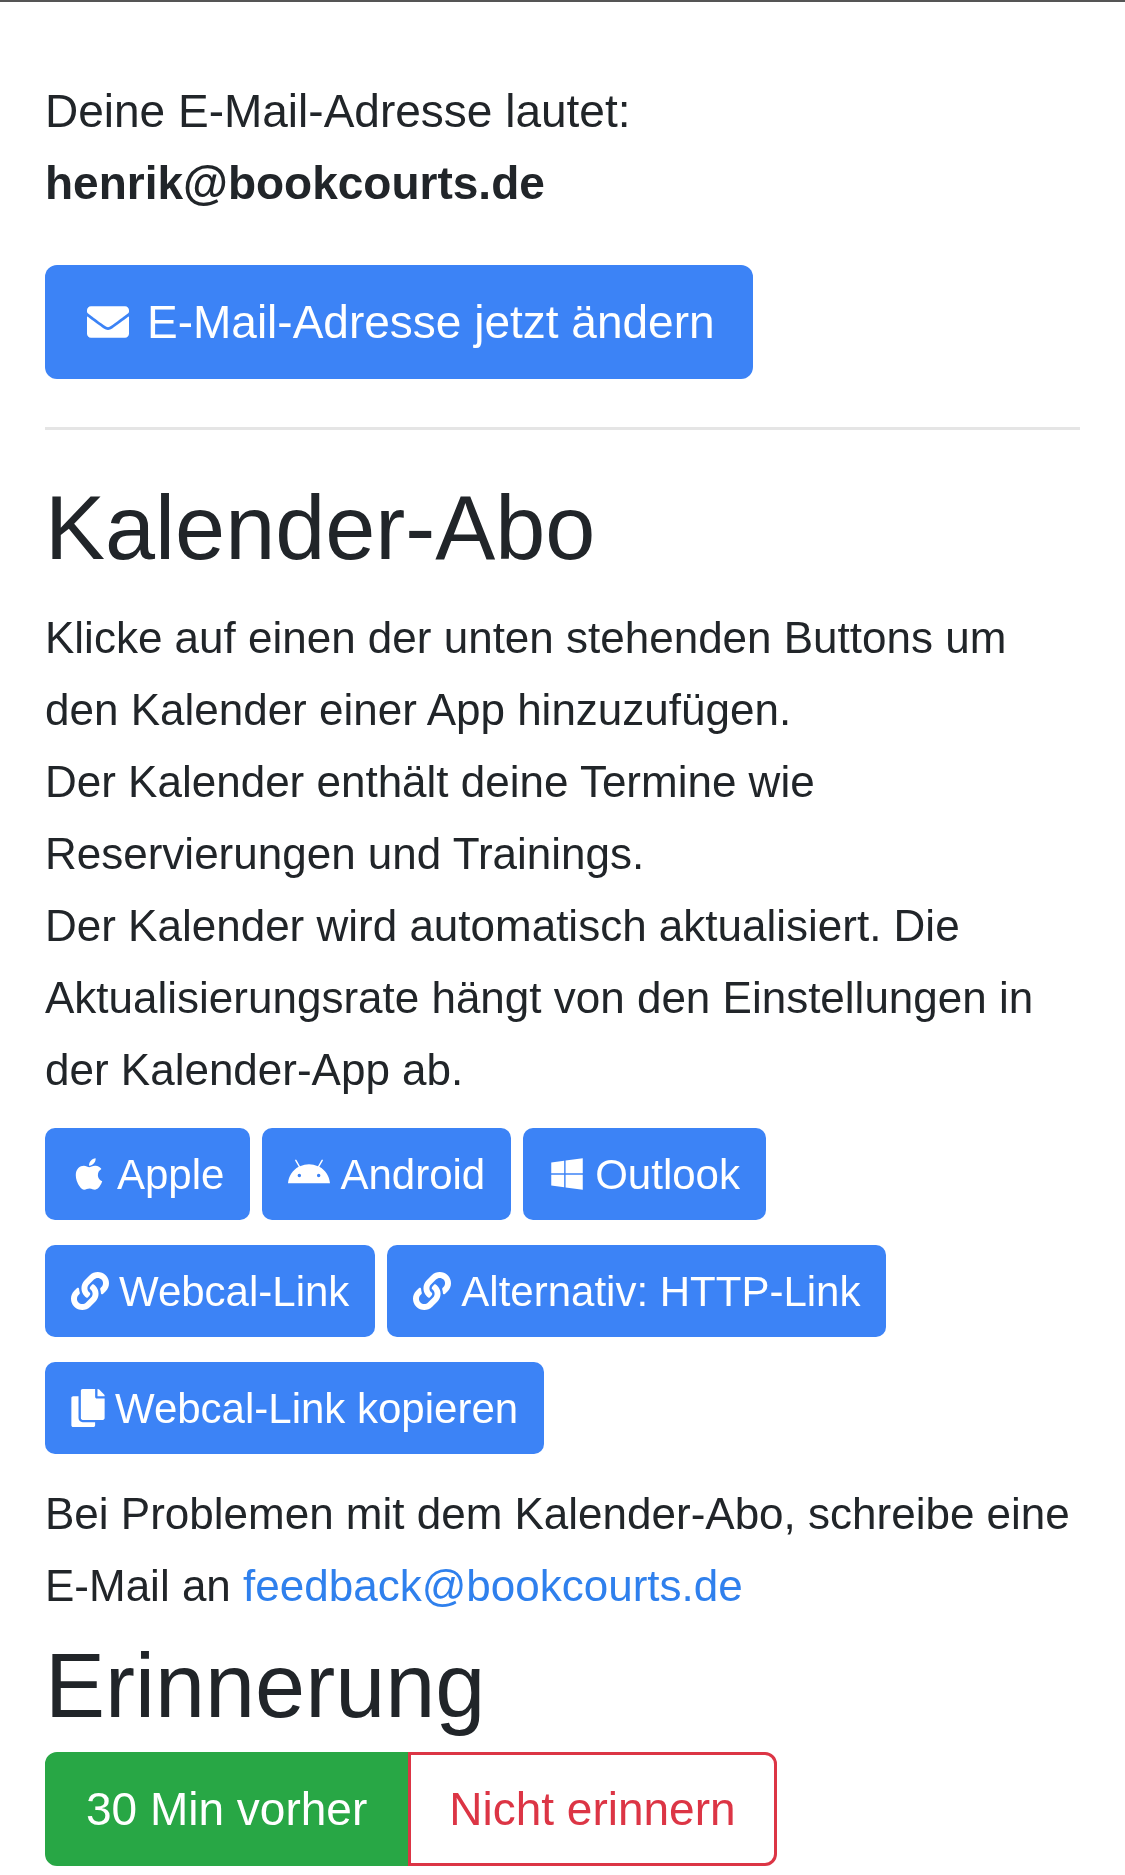  I want to click on change-email-button: E-Mail-Adresse jetzt ändern, so click(399, 322).